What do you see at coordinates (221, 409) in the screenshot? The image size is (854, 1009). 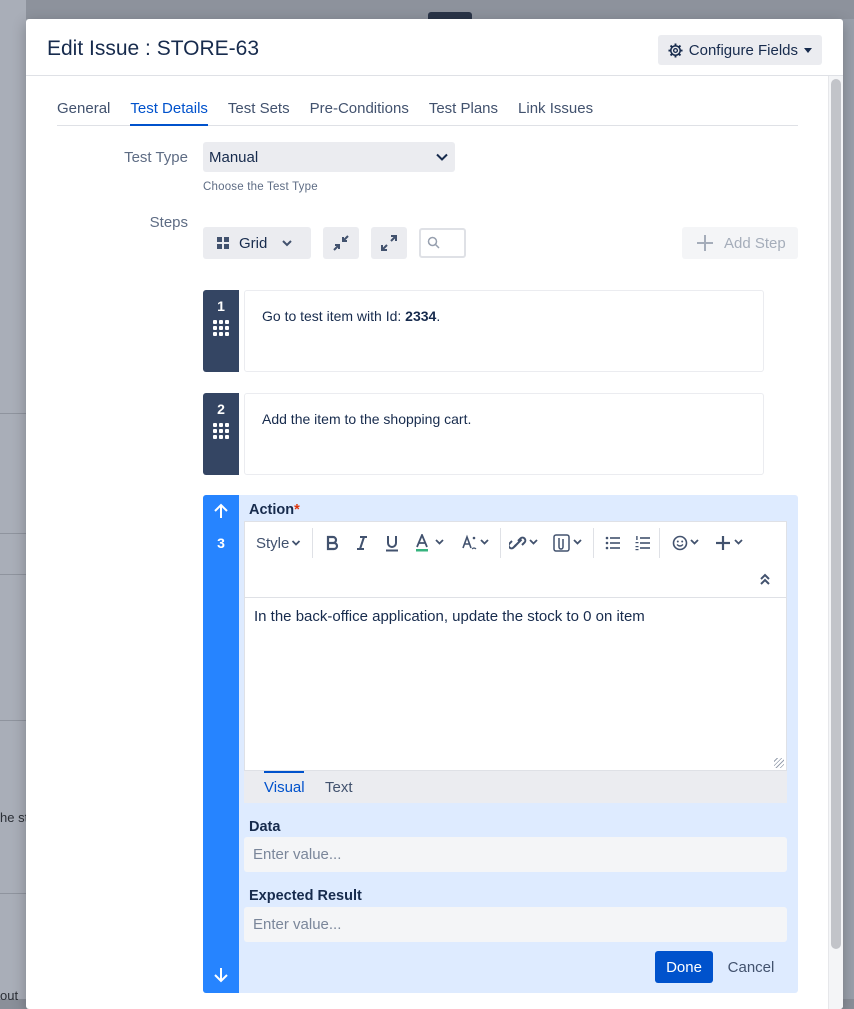 I see `step-number: 2` at bounding box center [221, 409].